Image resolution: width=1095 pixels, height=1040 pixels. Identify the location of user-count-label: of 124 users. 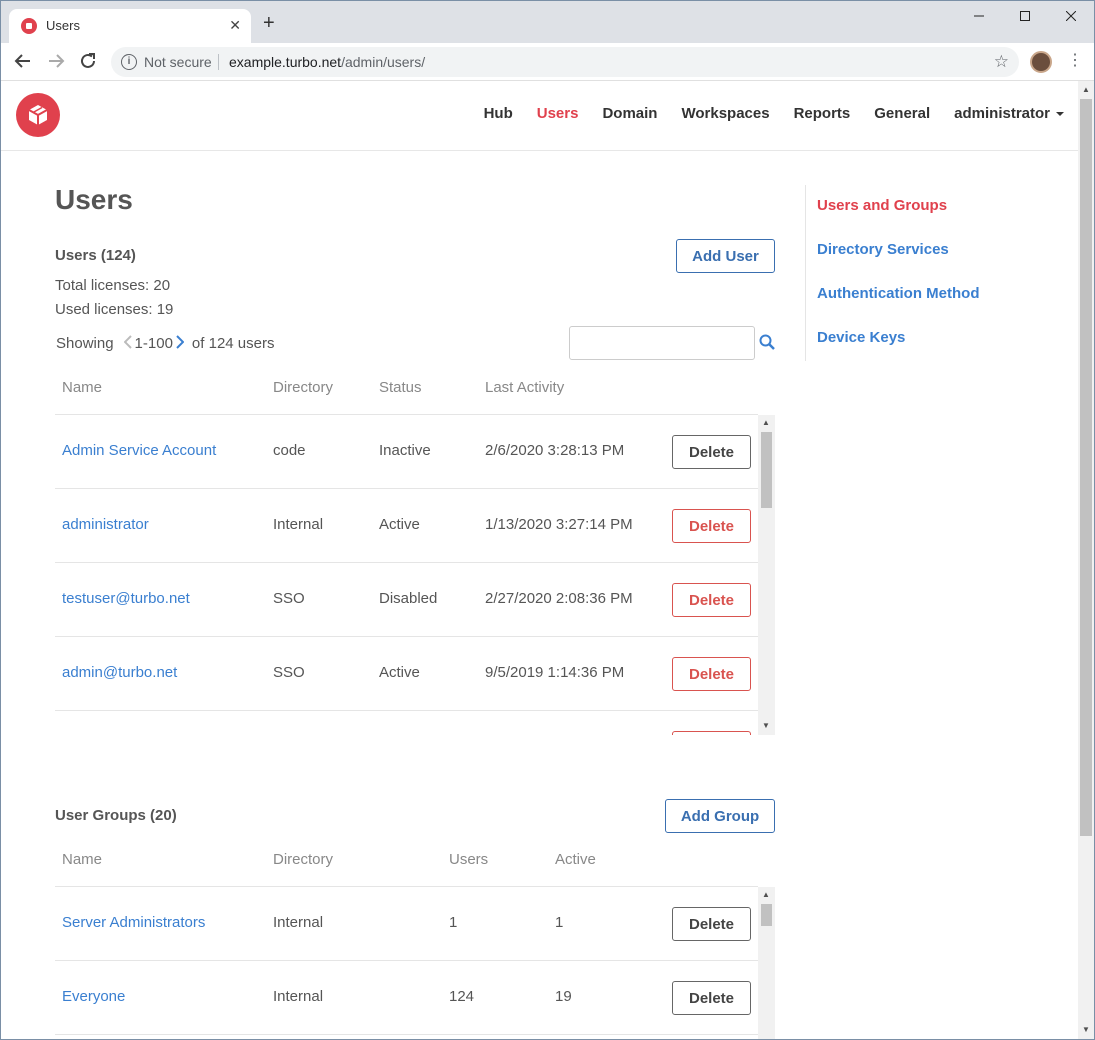
(233, 343).